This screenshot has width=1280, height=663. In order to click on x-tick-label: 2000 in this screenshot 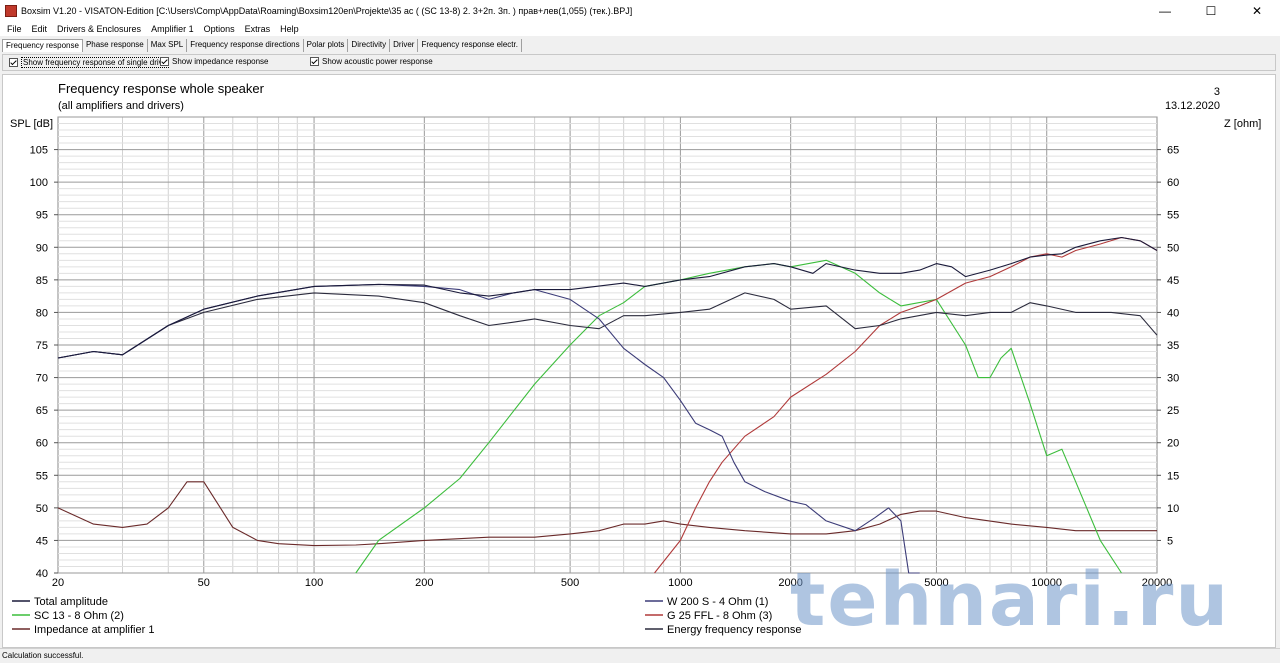, I will do `click(790, 583)`.